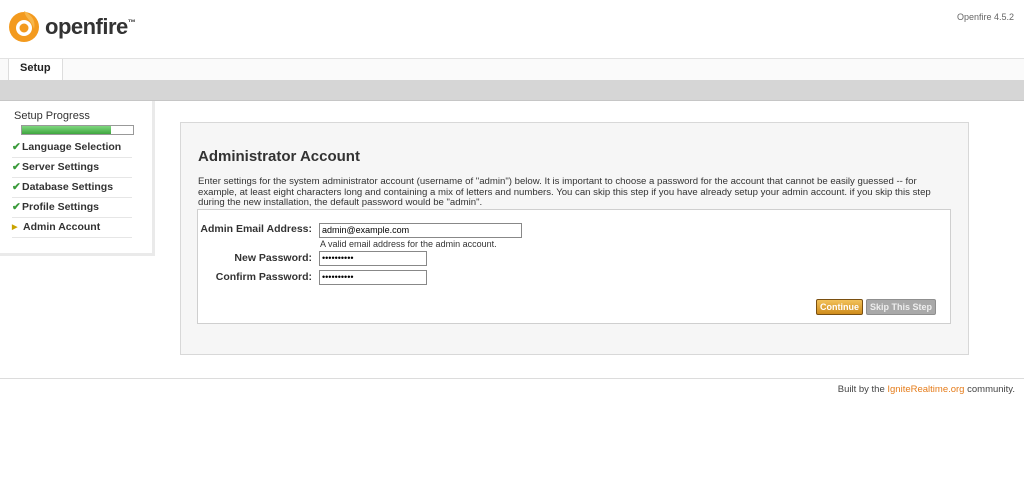 The image size is (1024, 479). Describe the element at coordinates (61, 167) in the screenshot. I see `step-label: Server Settings` at that location.